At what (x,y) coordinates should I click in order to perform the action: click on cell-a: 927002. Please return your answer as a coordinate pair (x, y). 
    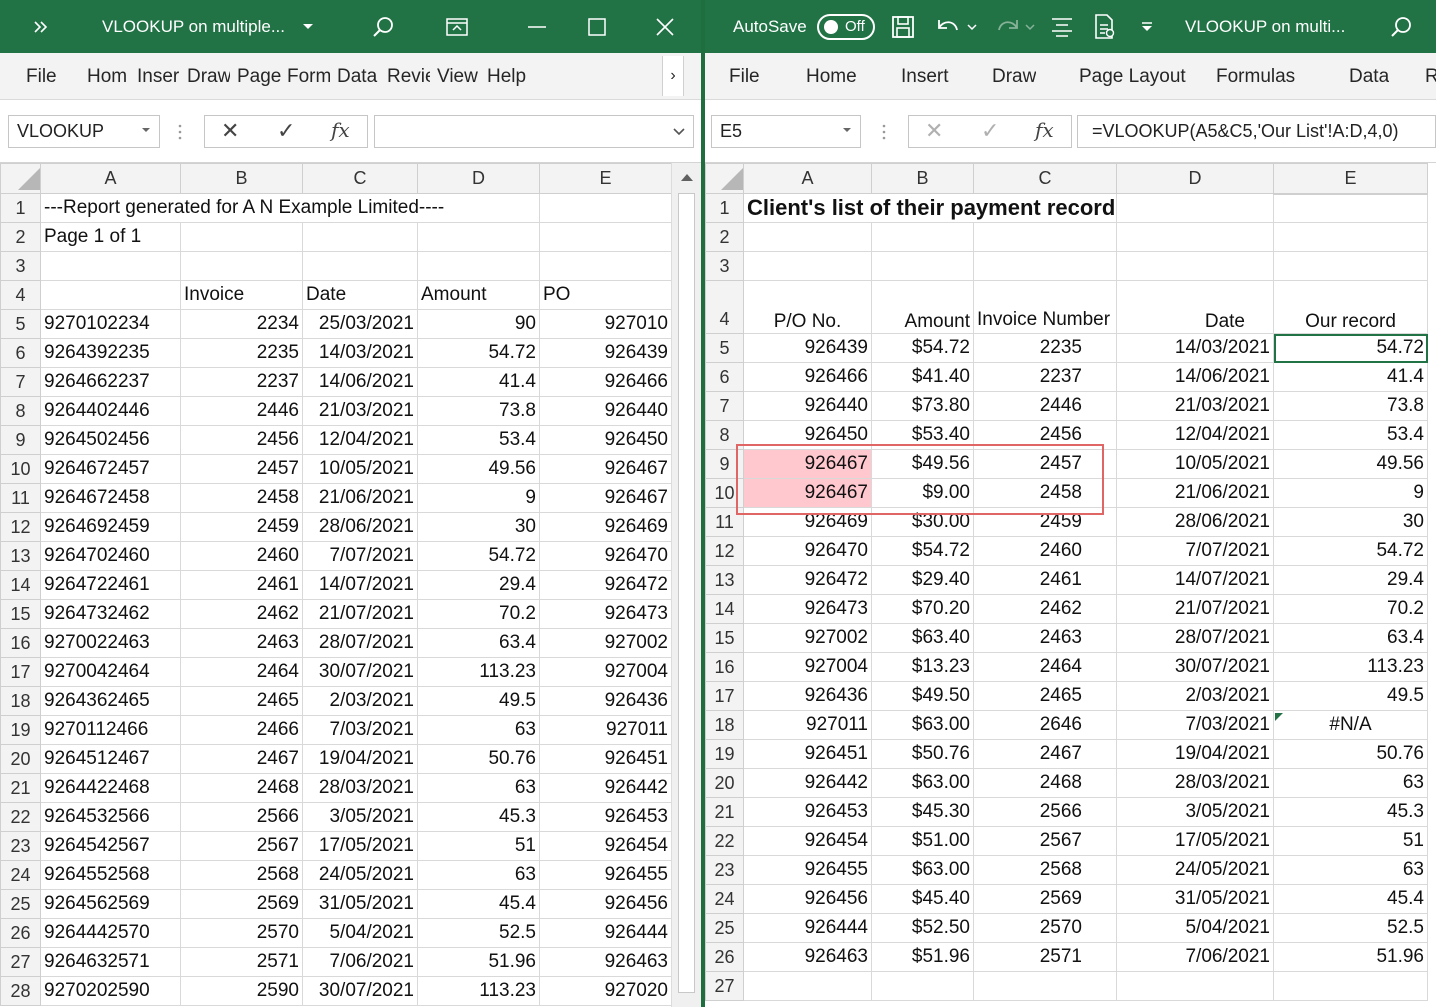
    Looking at the image, I should click on (807, 638).